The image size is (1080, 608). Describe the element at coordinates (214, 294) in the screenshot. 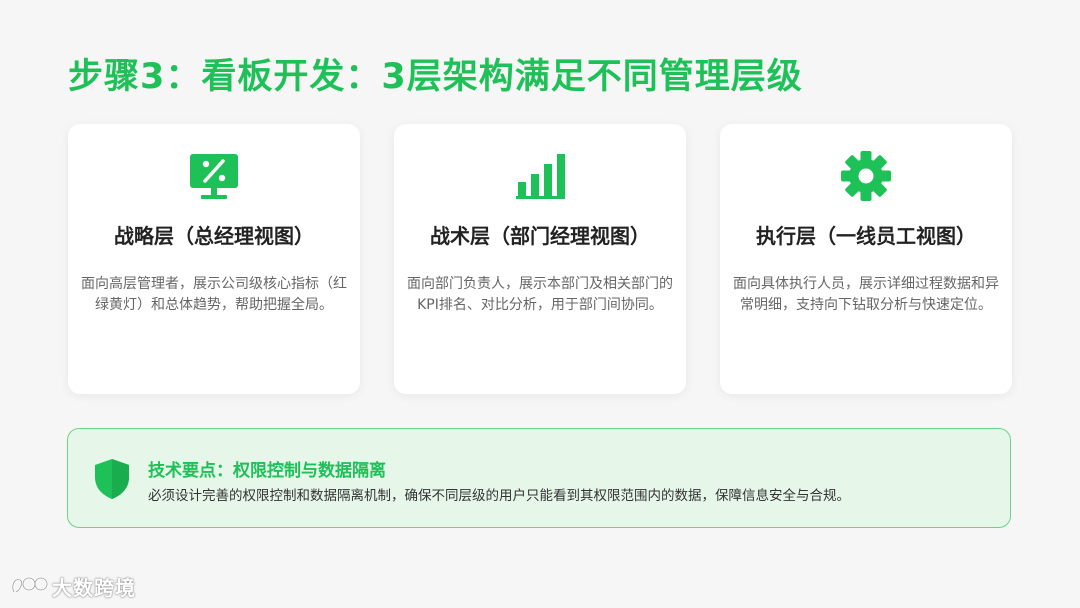

I see `card-description: 面向高层管理者，展示公司级核心指标（红绿黄灯）和总体趋势，帮助把握全局。` at that location.